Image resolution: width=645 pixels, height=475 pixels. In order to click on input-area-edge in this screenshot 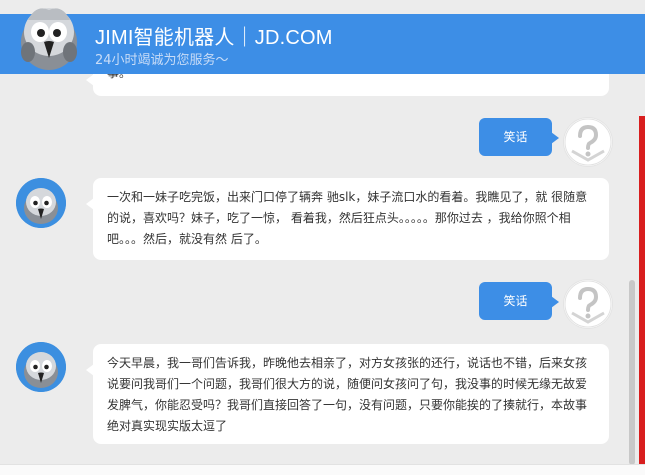, I will do `click(322, 469)`.